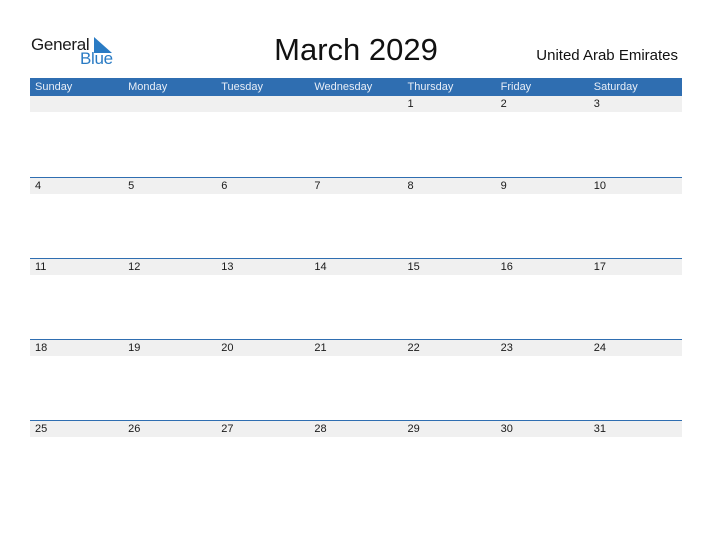 The width and height of the screenshot is (712, 550). What do you see at coordinates (503, 186) in the screenshot?
I see `day-cell: 9` at bounding box center [503, 186].